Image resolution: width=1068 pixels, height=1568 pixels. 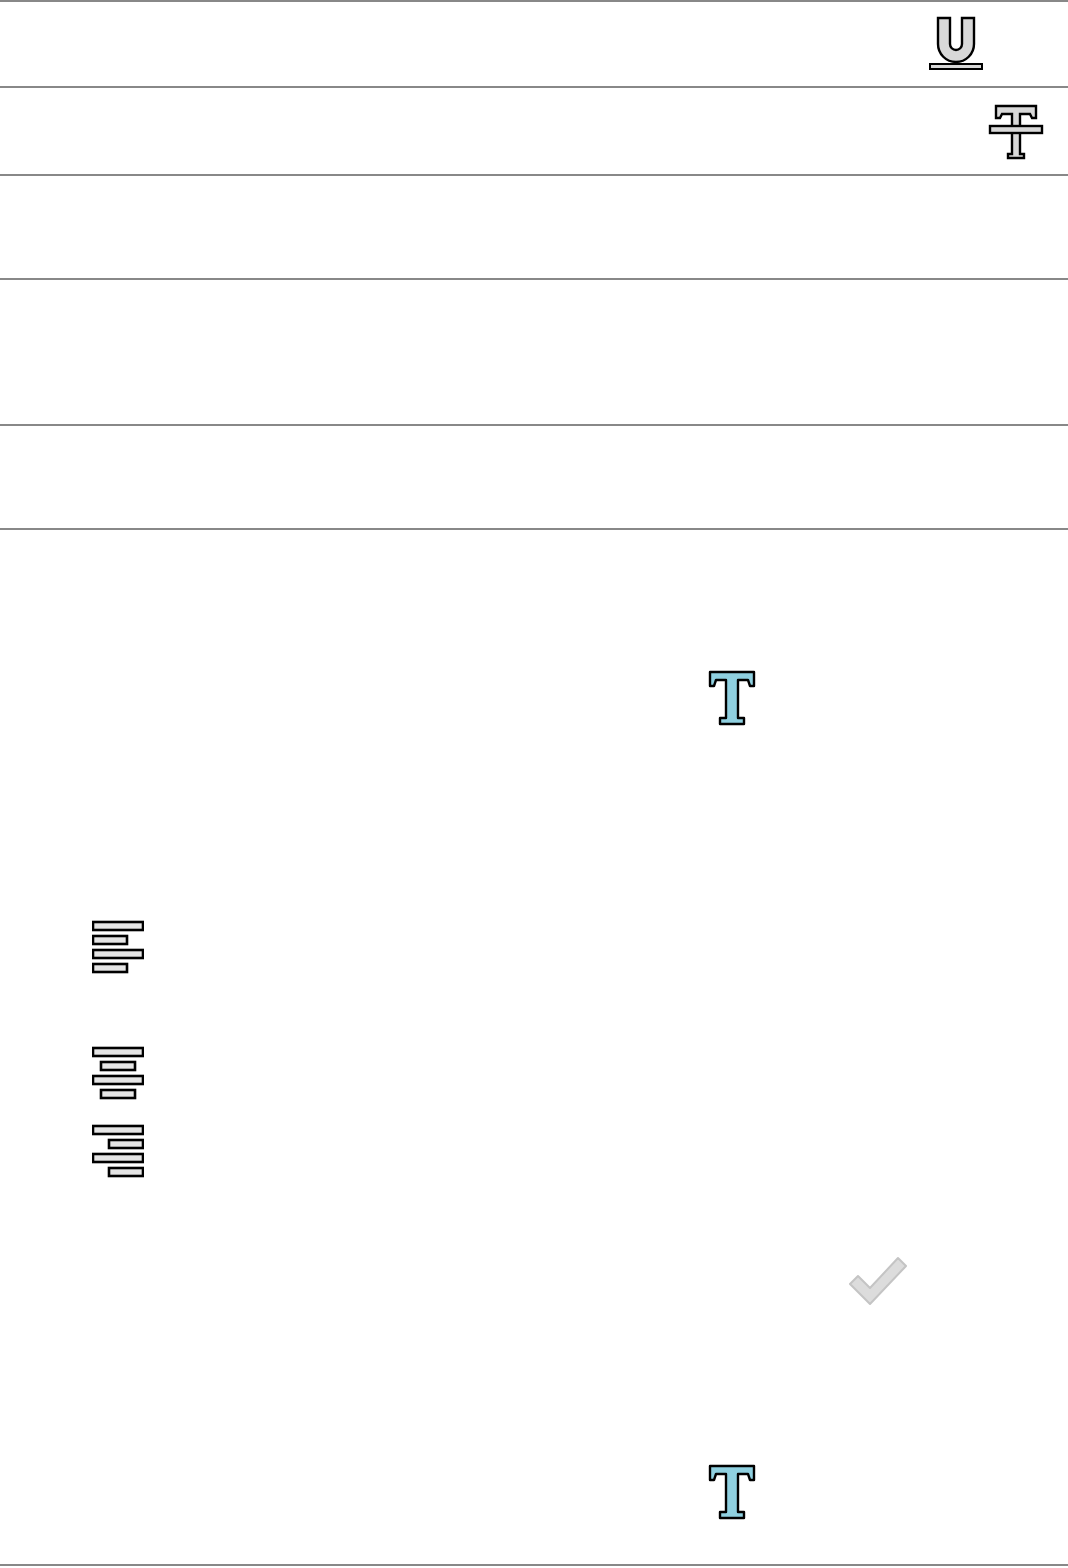 What do you see at coordinates (956, 44) in the screenshot?
I see `underline-icon` at bounding box center [956, 44].